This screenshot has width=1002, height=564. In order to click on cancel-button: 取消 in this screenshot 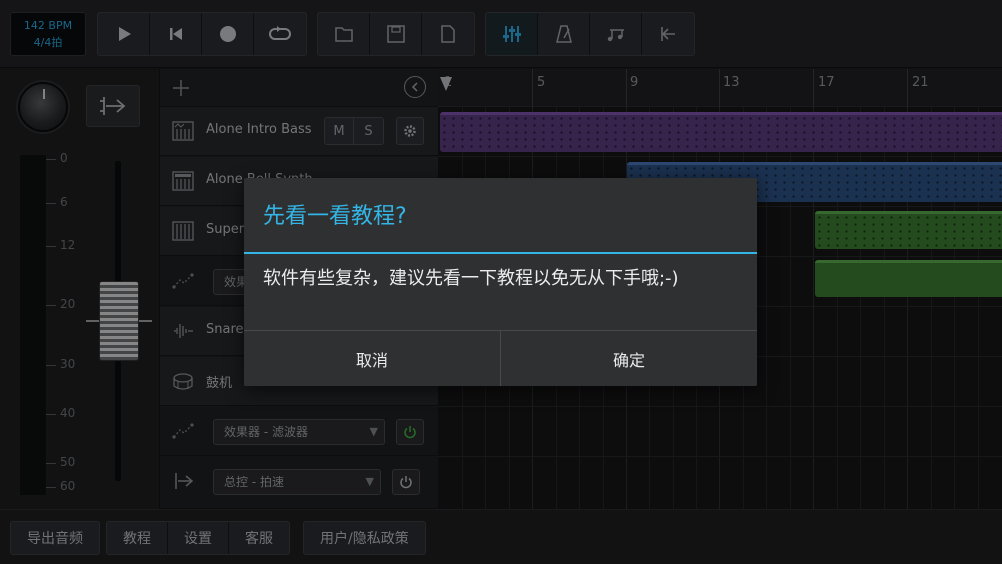, I will do `click(372, 358)`.